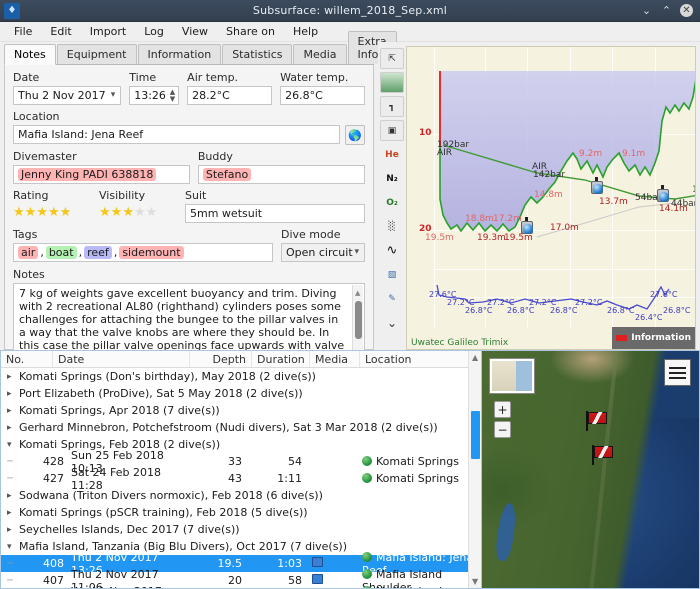 The width and height of the screenshot is (700, 589). What do you see at coordinates (23, 31) in the screenshot?
I see `menu-file: File` at bounding box center [23, 31].